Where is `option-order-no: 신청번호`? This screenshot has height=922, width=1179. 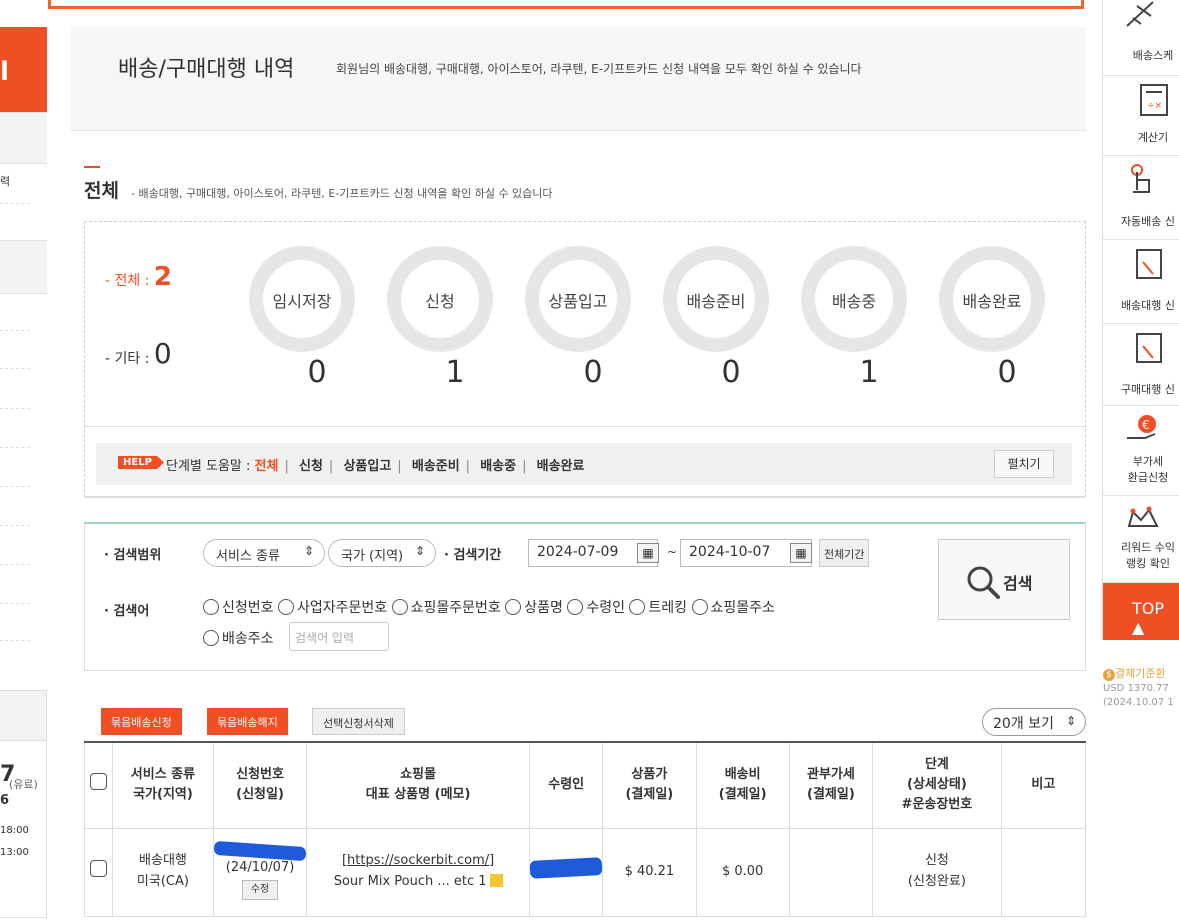 option-order-no: 신청번호 is located at coordinates (238, 607).